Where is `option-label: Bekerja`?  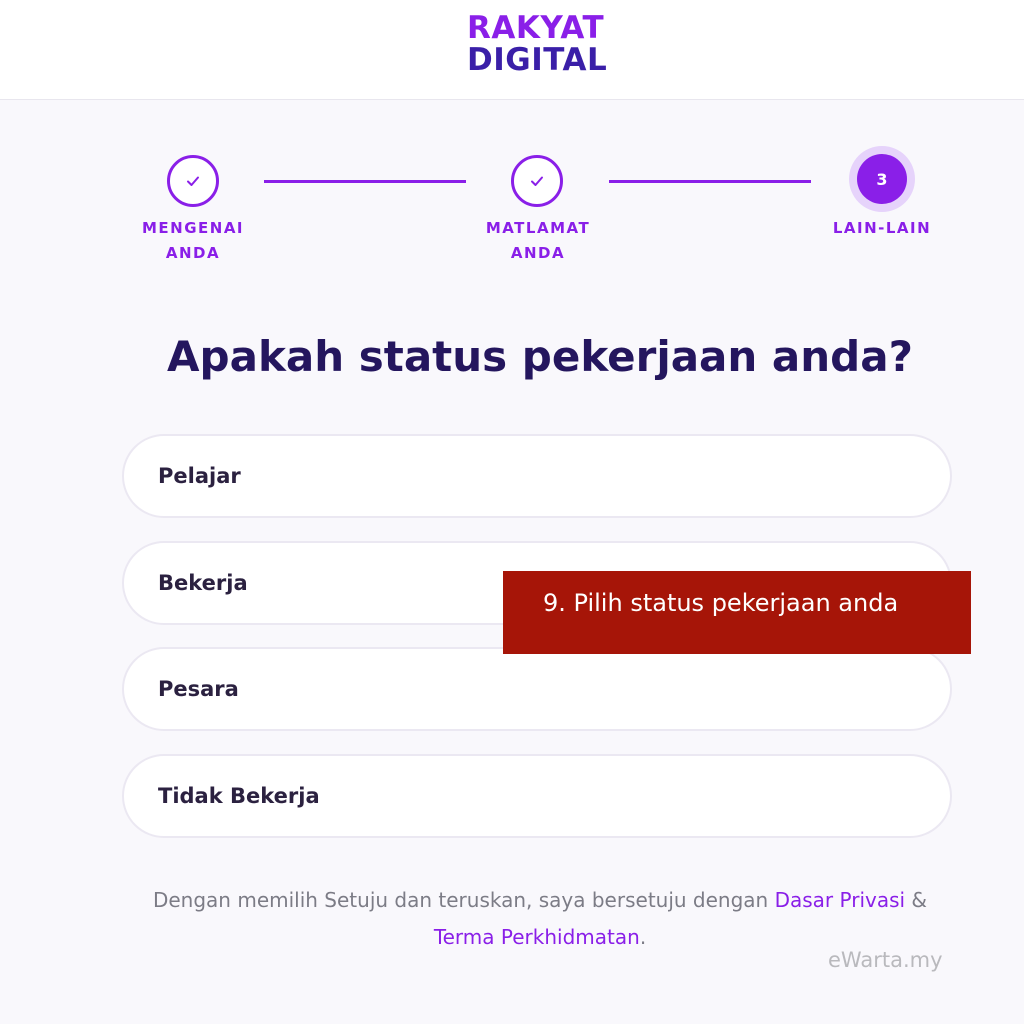 option-label: Bekerja is located at coordinates (203, 583).